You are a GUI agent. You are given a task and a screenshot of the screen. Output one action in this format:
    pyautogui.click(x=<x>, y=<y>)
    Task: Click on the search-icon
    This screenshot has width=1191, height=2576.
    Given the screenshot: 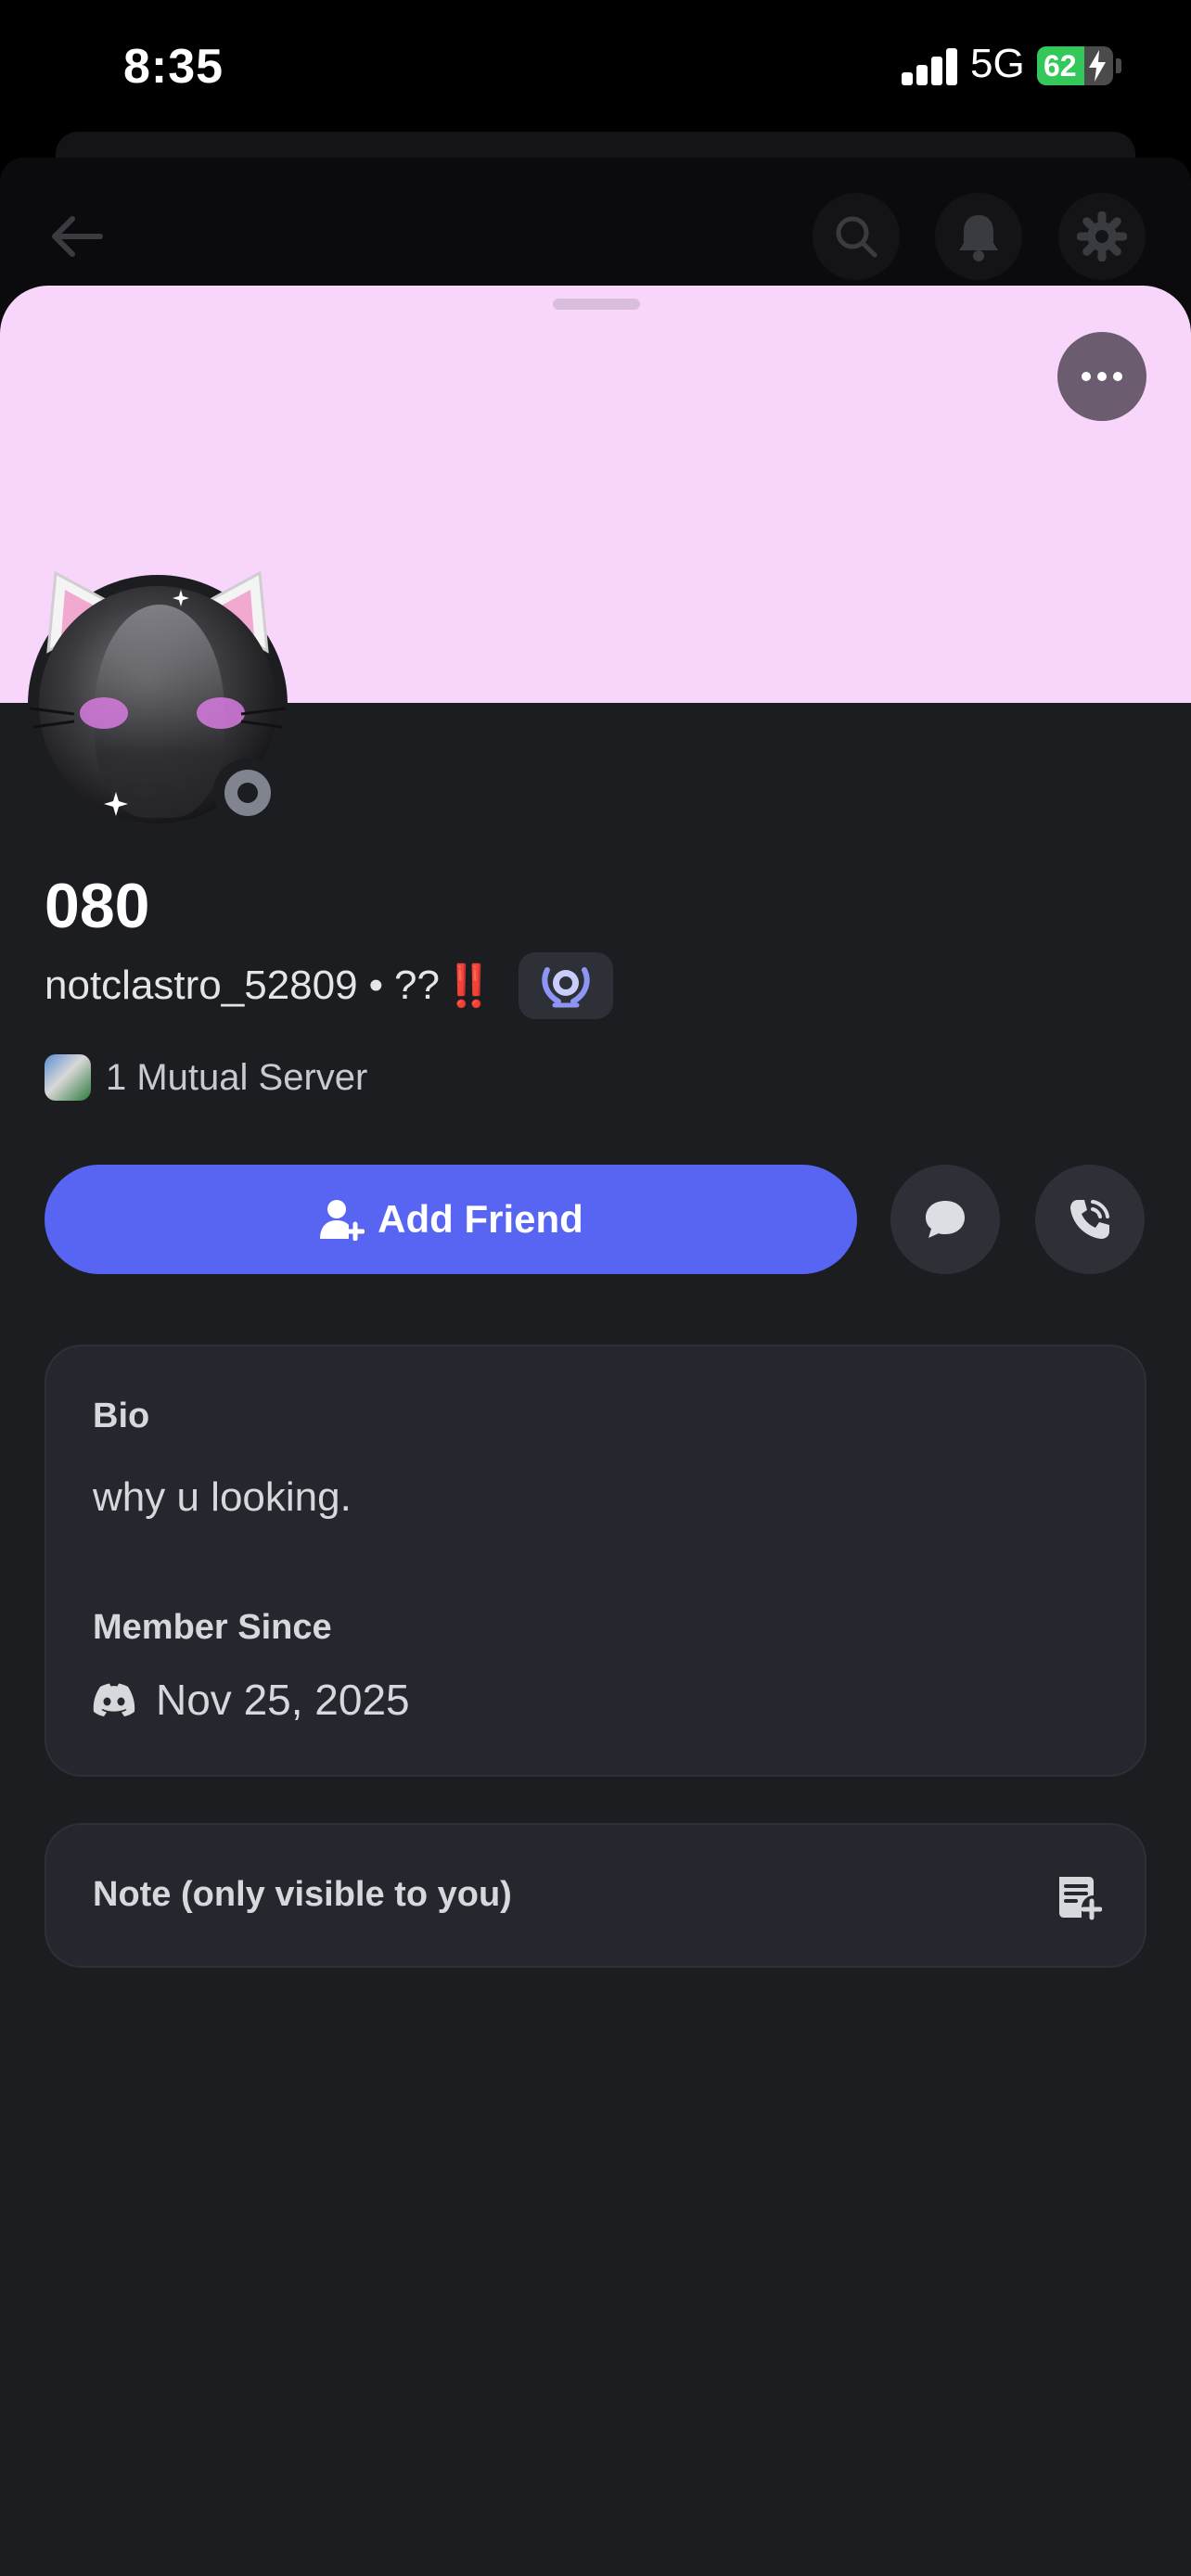 What is the action you would take?
    pyautogui.click(x=856, y=237)
    